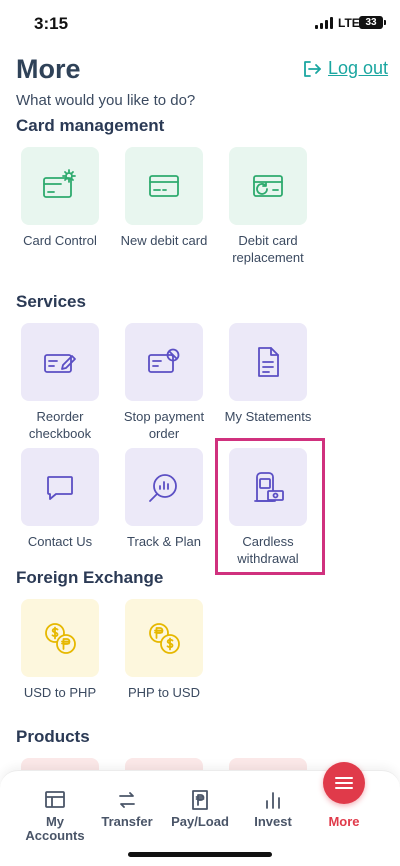  What do you see at coordinates (90, 125) in the screenshot?
I see `section-title-card-management: Card management` at bounding box center [90, 125].